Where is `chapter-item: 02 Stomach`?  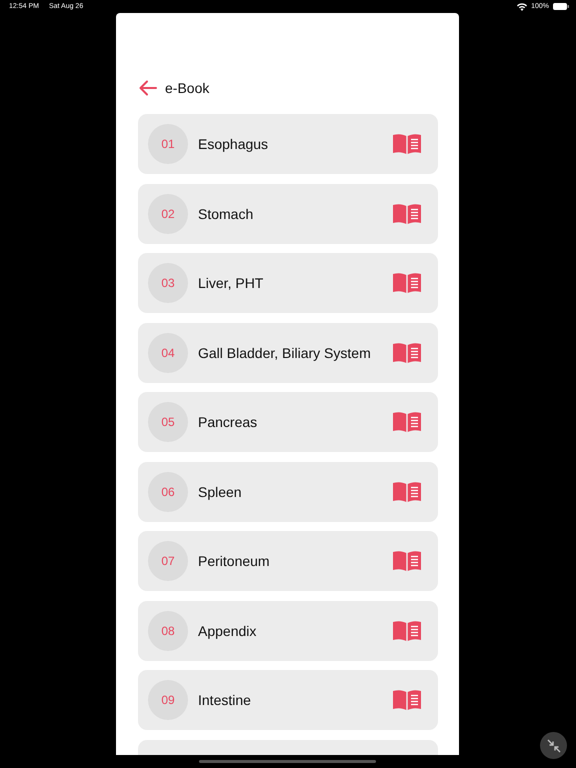 chapter-item: 02 Stomach is located at coordinates (288, 214).